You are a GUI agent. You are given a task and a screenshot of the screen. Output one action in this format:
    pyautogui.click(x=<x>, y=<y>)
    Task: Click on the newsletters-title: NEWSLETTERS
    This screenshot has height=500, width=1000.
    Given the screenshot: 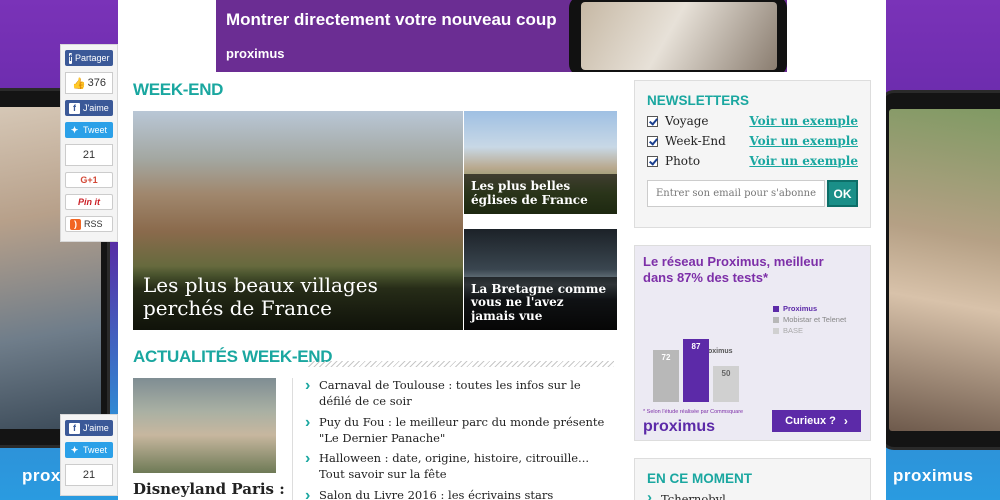 What is the action you would take?
    pyautogui.click(x=698, y=100)
    